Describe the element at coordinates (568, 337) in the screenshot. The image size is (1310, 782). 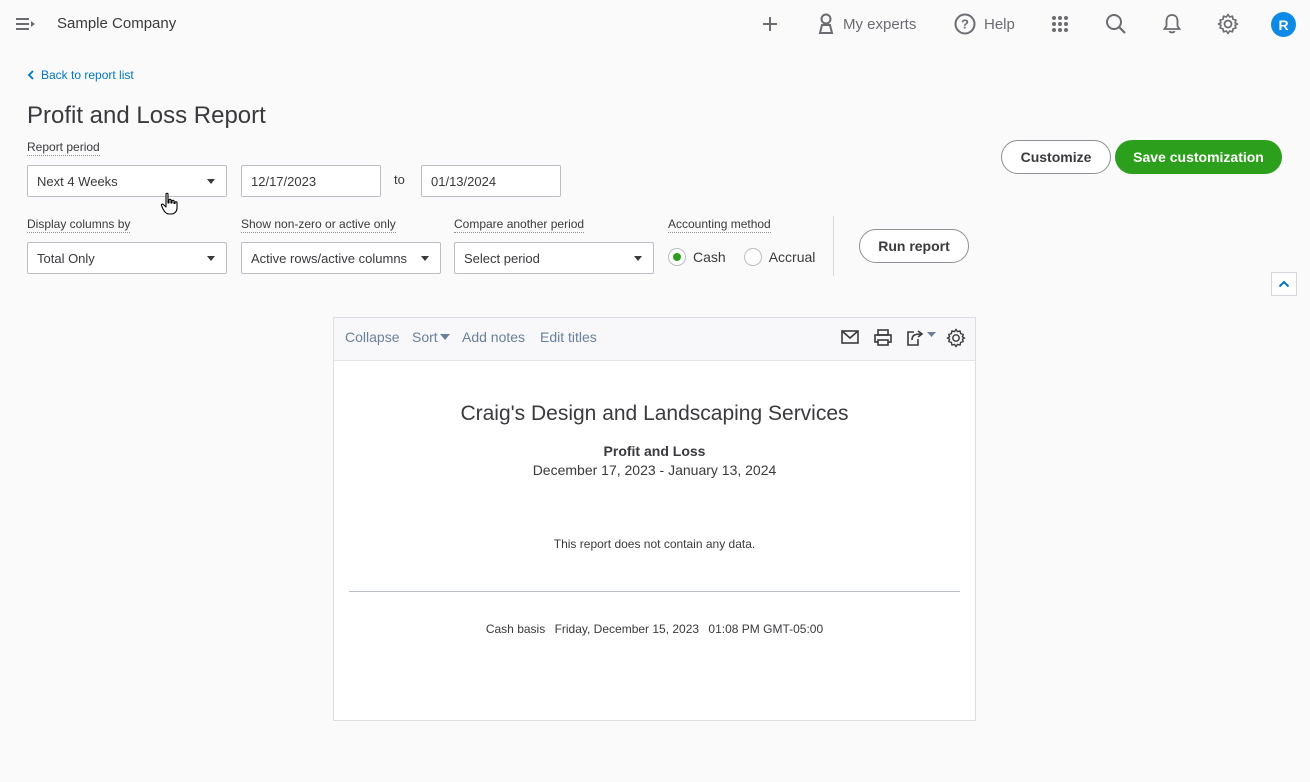
I see `edit-titles-link: Edit titles` at that location.